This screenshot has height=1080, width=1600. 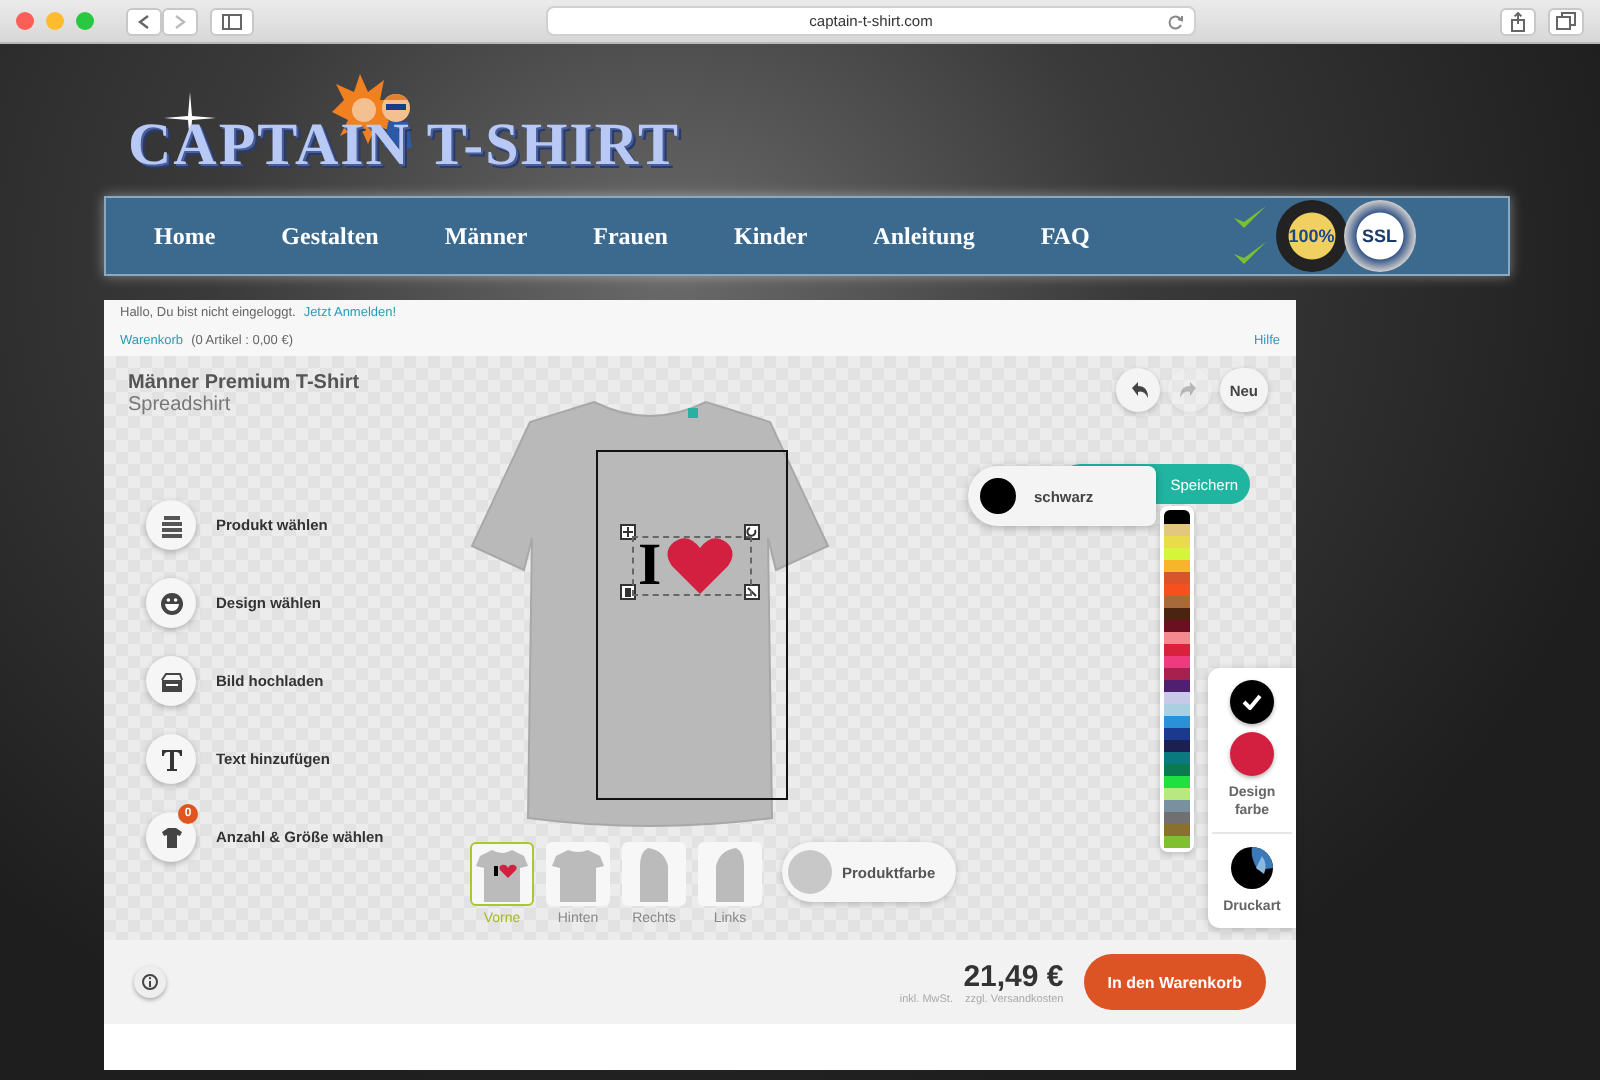 What do you see at coordinates (1311, 236) in the screenshot?
I see `trust-seal: 100%` at bounding box center [1311, 236].